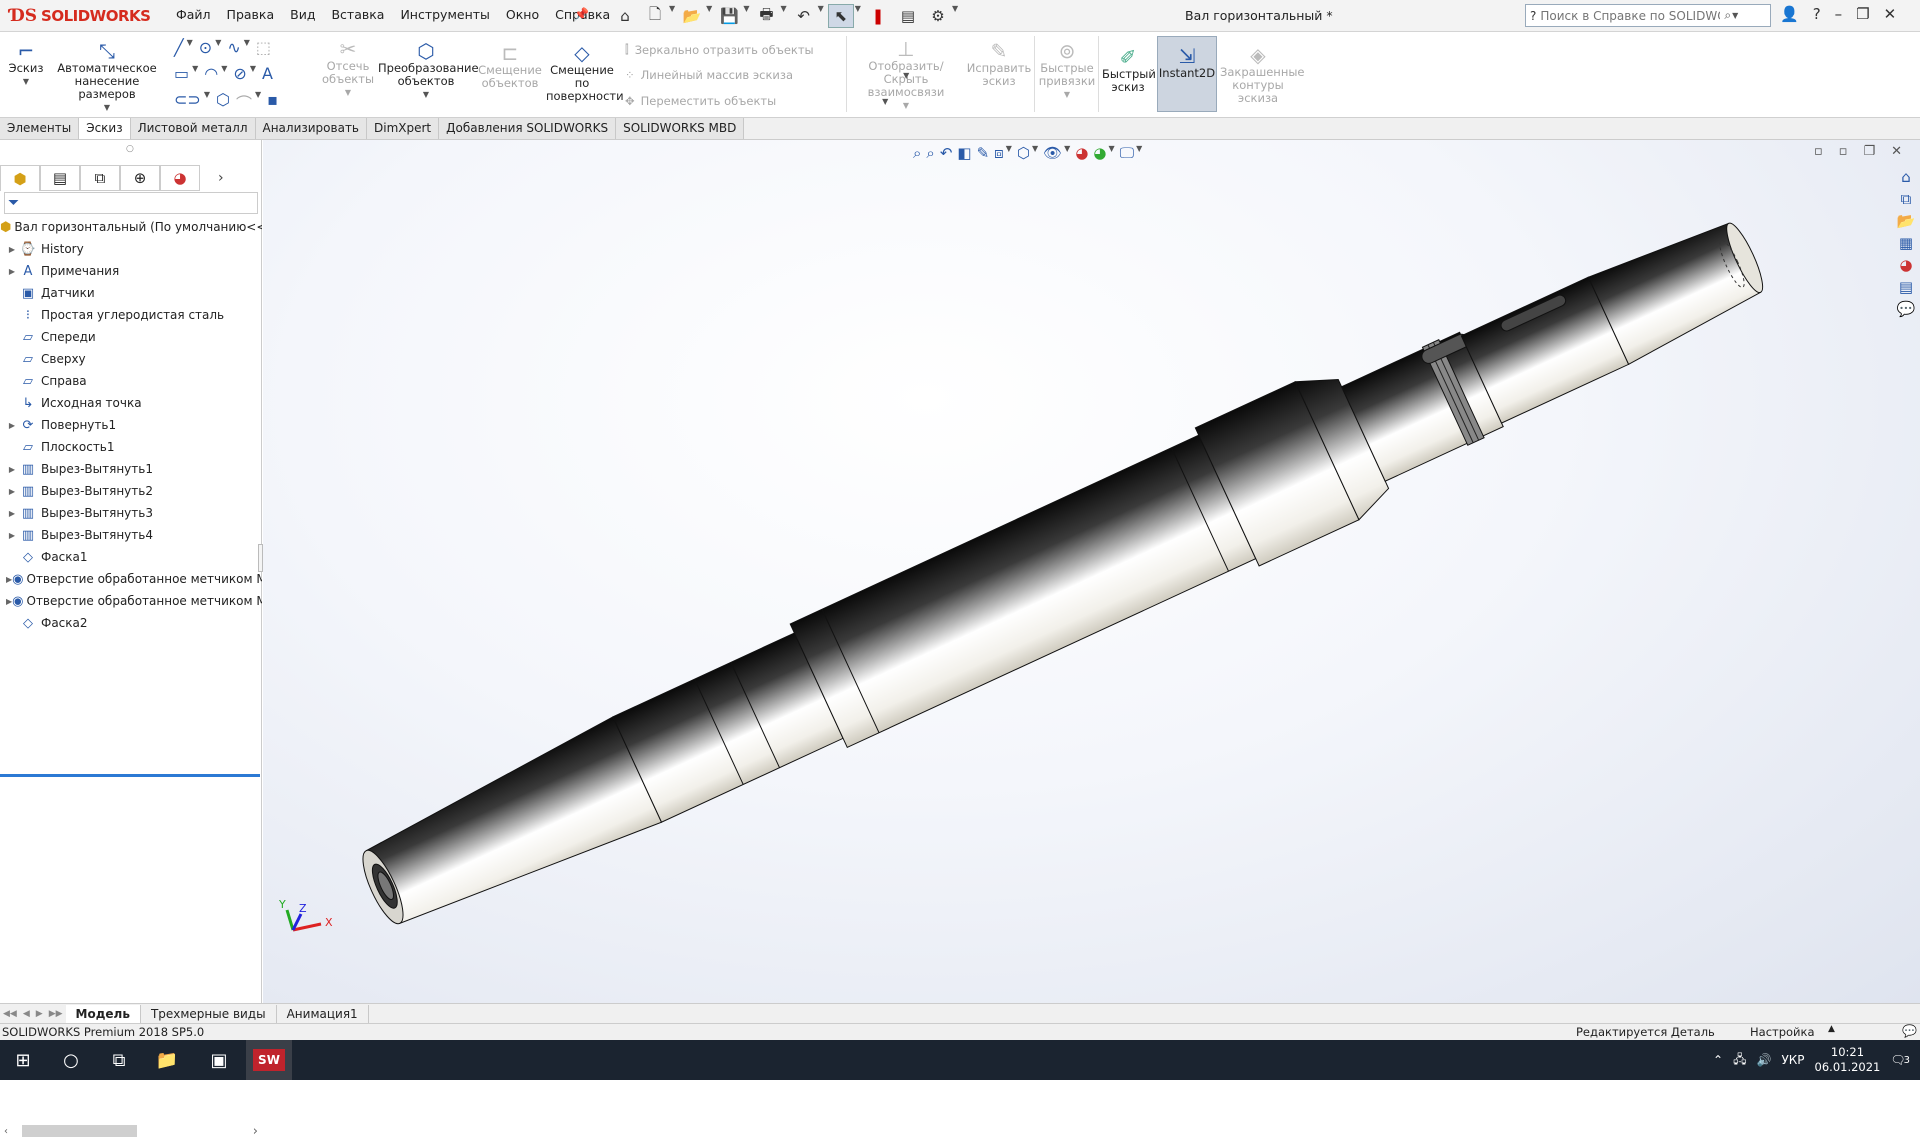  I want to click on tree-filter: ⏷, so click(131, 203).